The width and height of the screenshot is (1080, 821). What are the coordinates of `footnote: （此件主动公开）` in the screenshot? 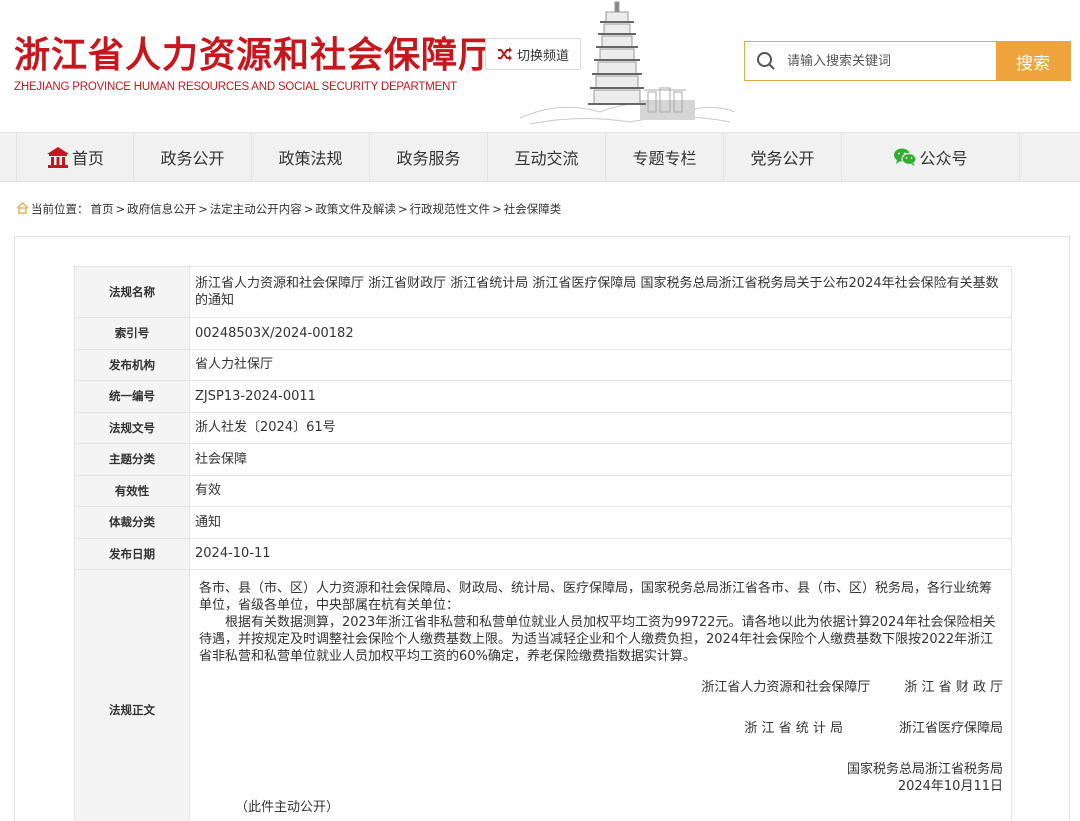 It's located at (287, 807).